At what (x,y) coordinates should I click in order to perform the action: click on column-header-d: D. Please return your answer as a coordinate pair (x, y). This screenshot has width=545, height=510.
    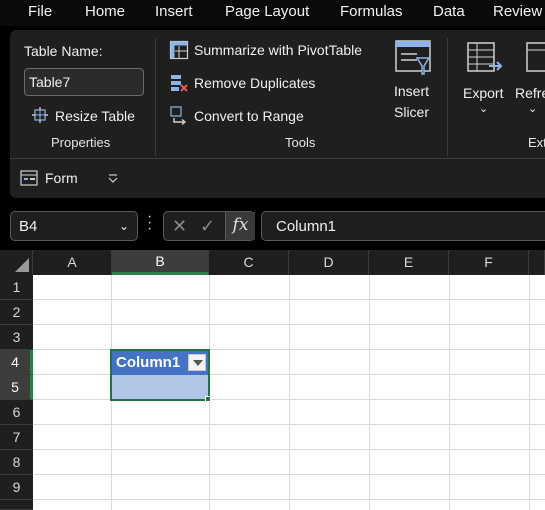
    Looking at the image, I should click on (329, 262).